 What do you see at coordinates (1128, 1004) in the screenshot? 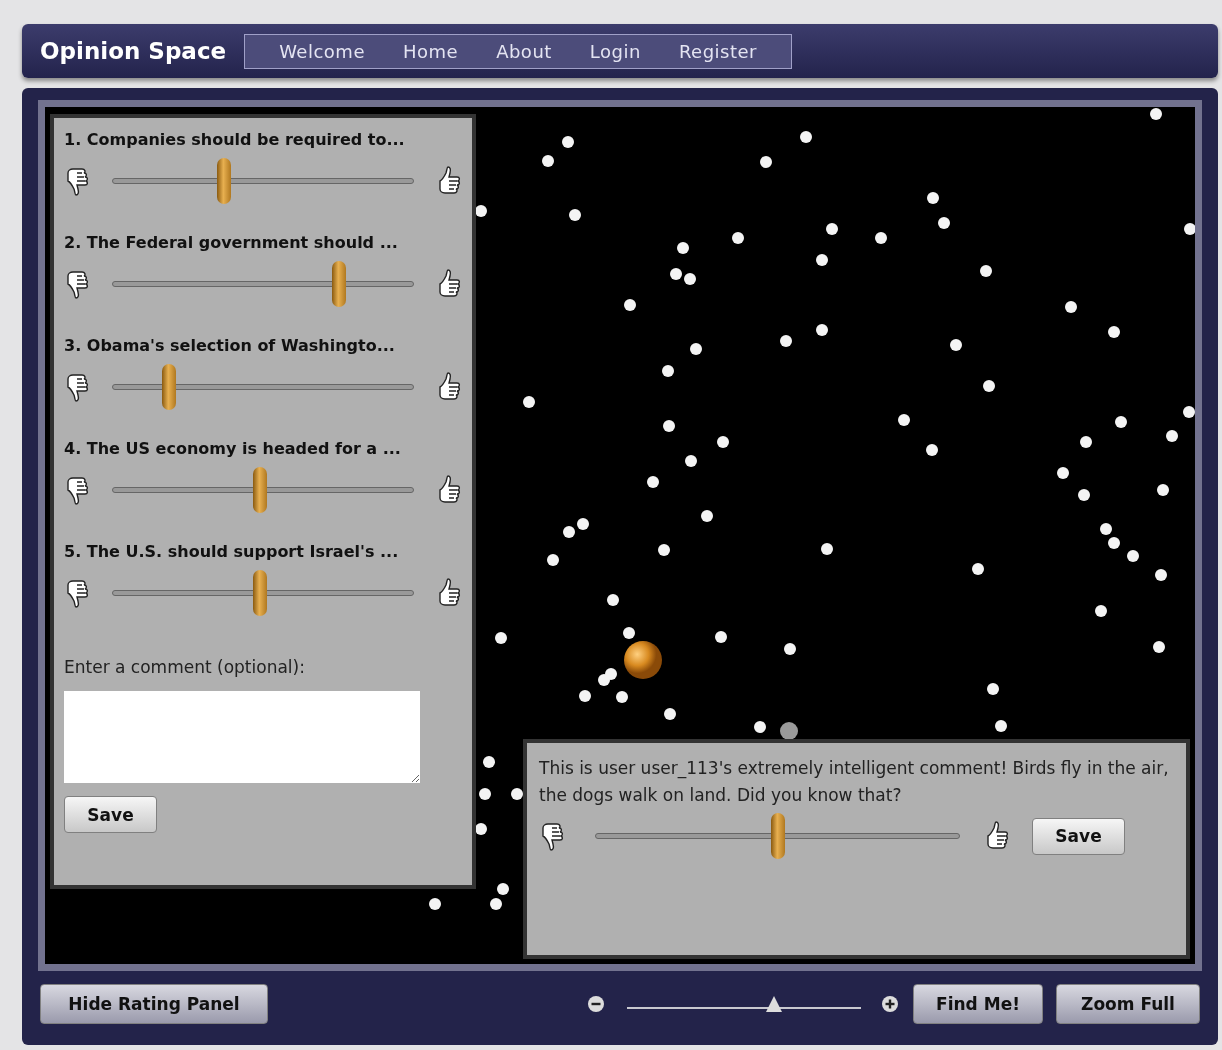
I see `zoom-full-button: Zoom Full` at bounding box center [1128, 1004].